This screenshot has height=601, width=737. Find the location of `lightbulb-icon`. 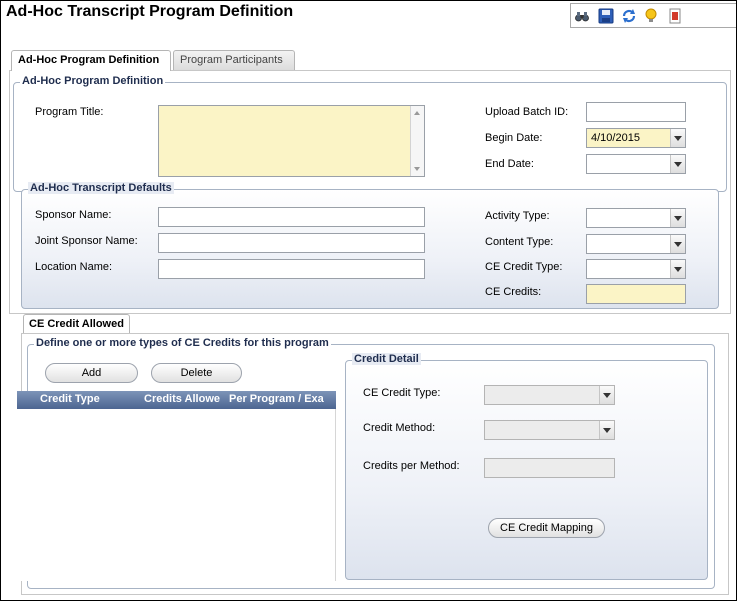

lightbulb-icon is located at coordinates (651, 16).